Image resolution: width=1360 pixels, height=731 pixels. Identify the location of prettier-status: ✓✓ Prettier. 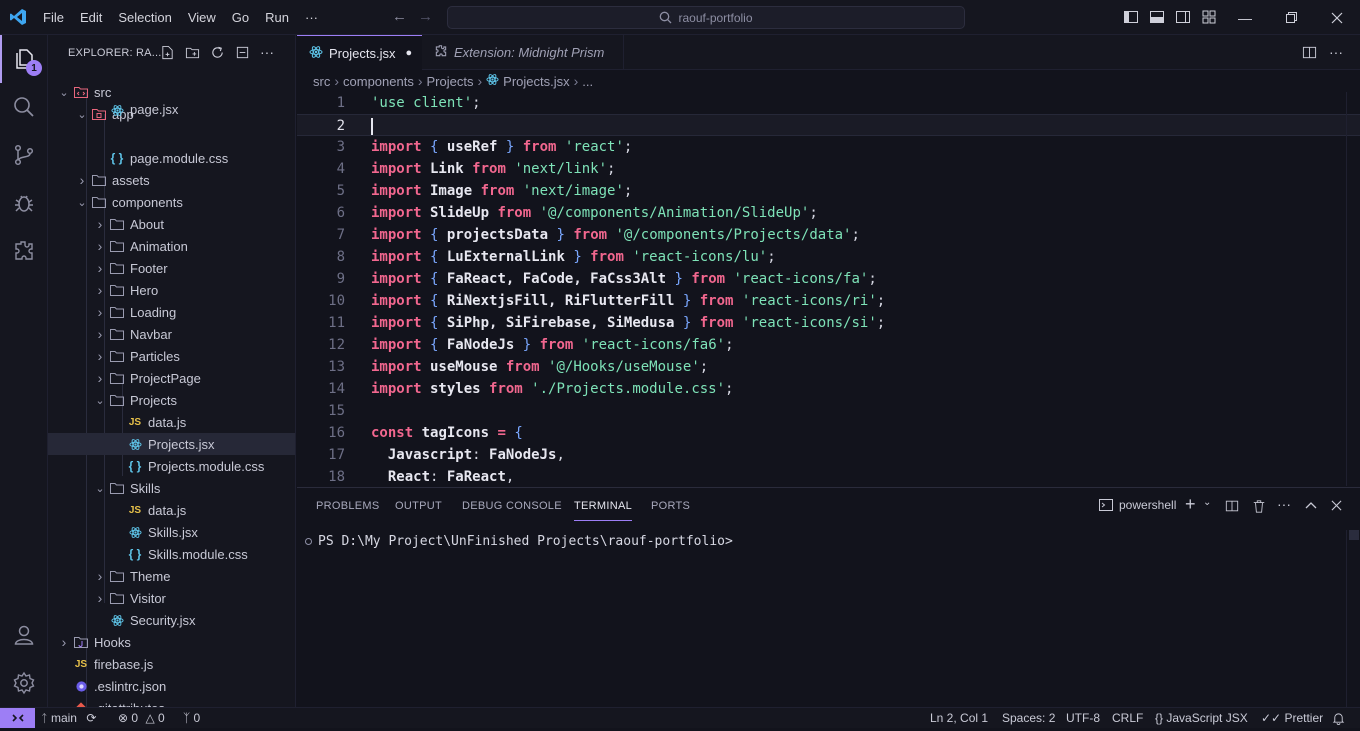
(1292, 718).